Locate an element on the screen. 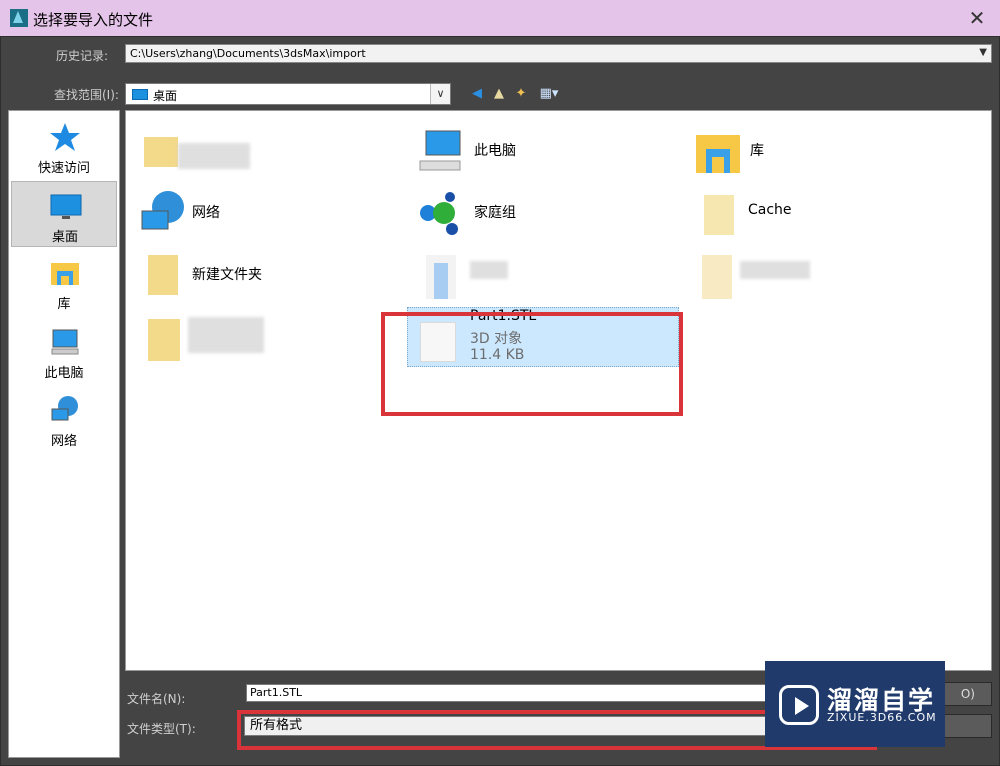 The height and width of the screenshot is (766, 1000). highlight-box-file is located at coordinates (532, 364).